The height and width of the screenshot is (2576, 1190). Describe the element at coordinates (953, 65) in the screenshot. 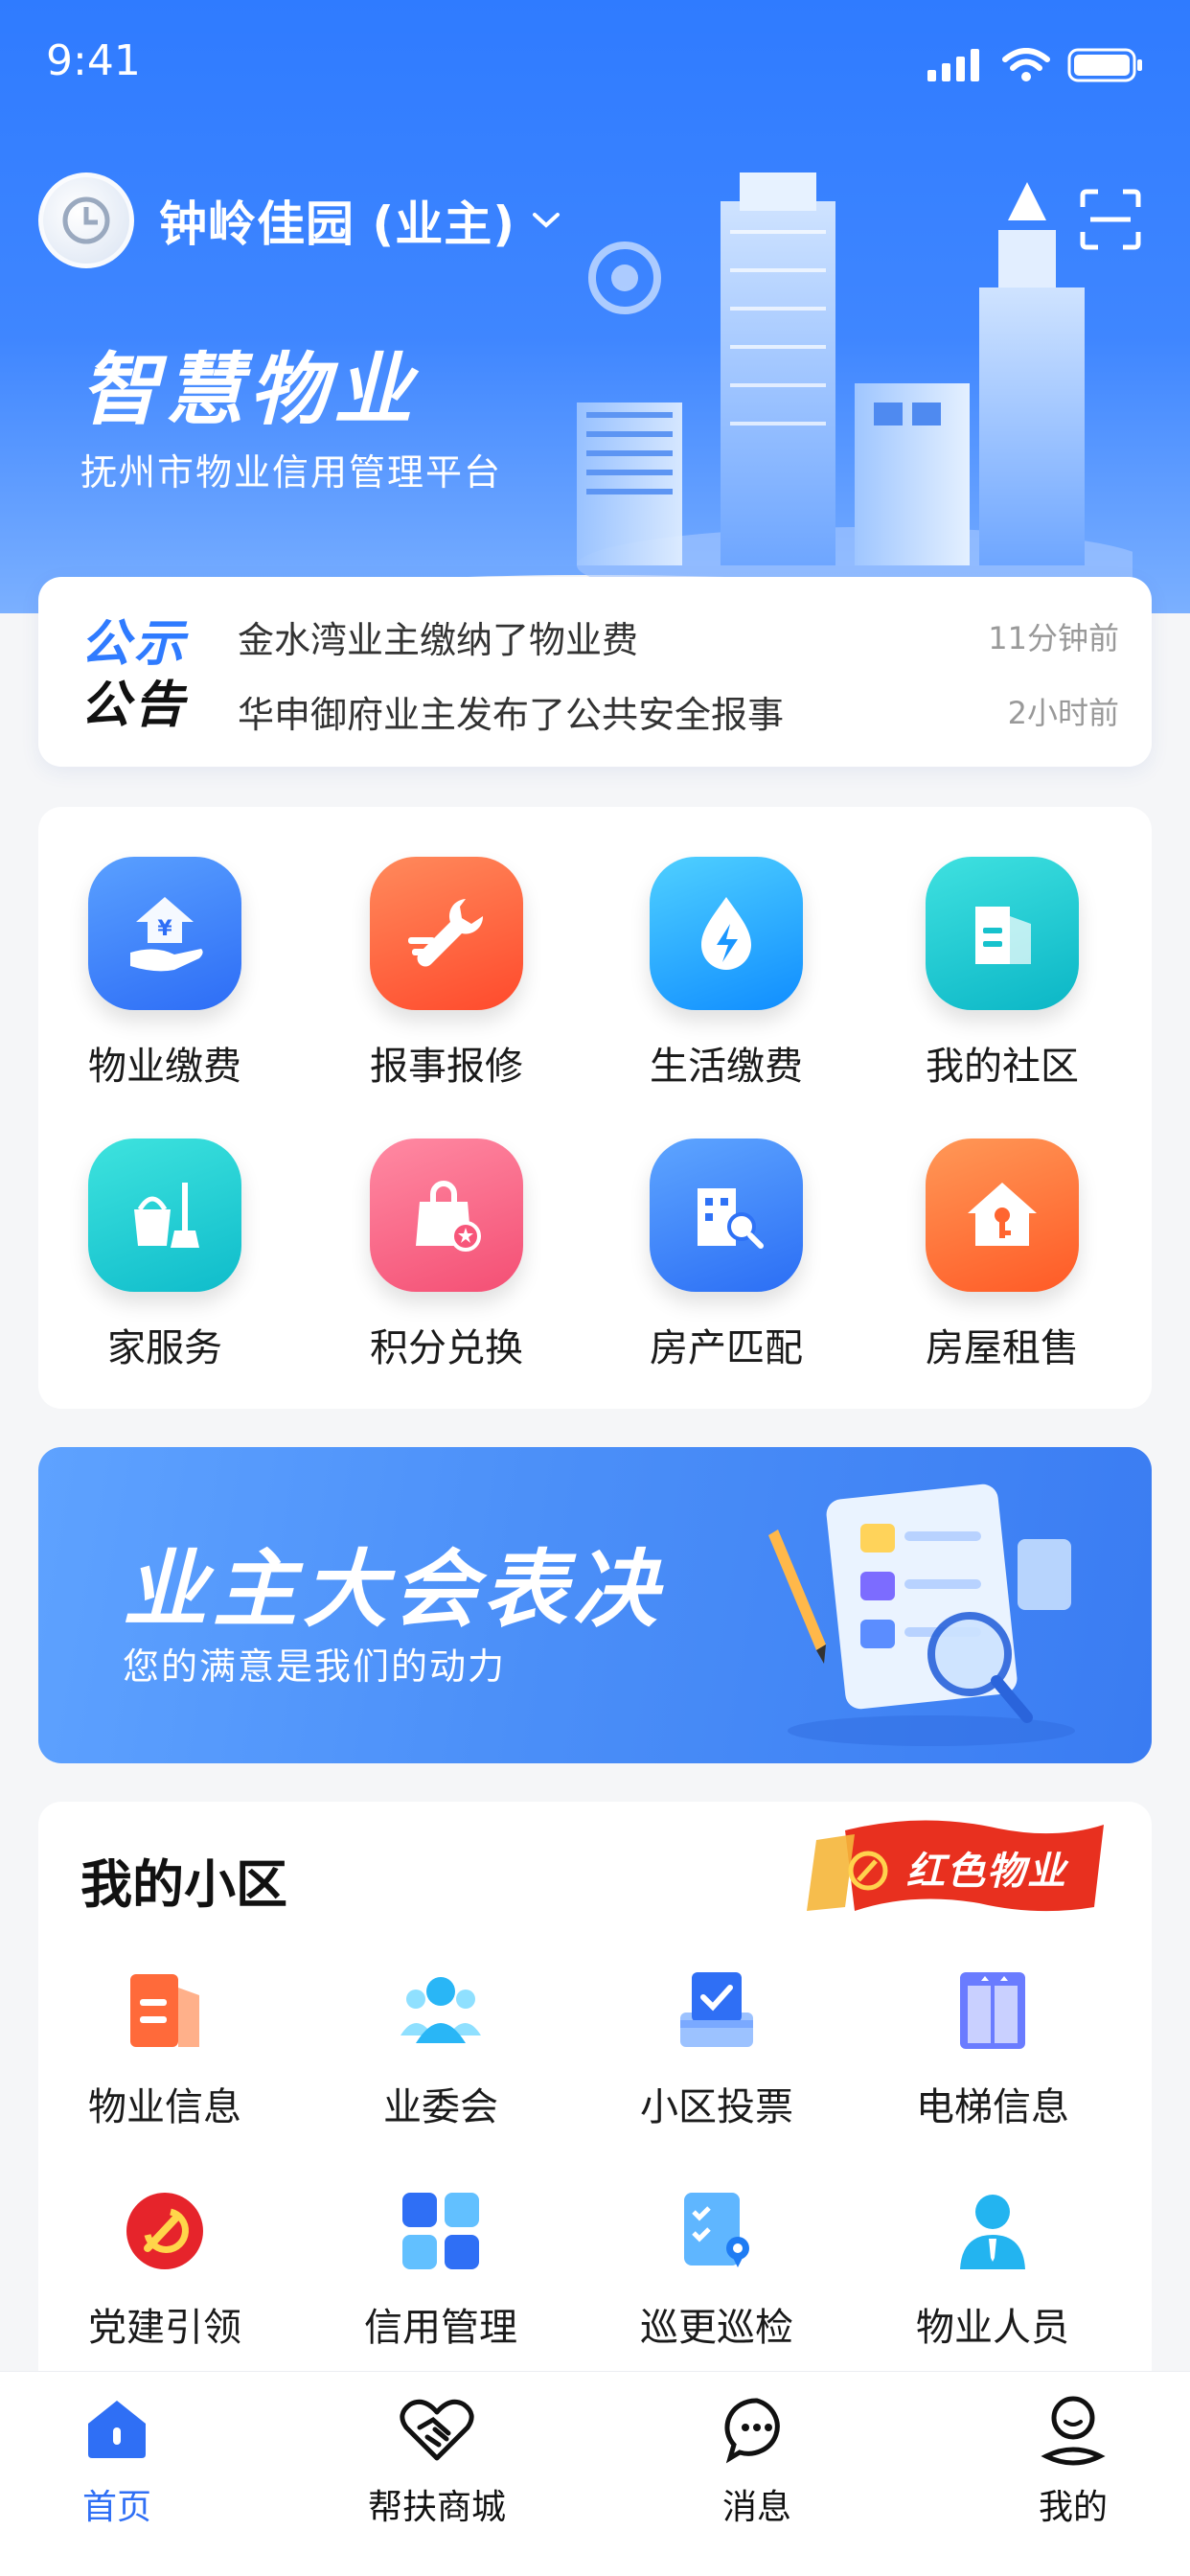

I see `cellular-signal-icon` at that location.